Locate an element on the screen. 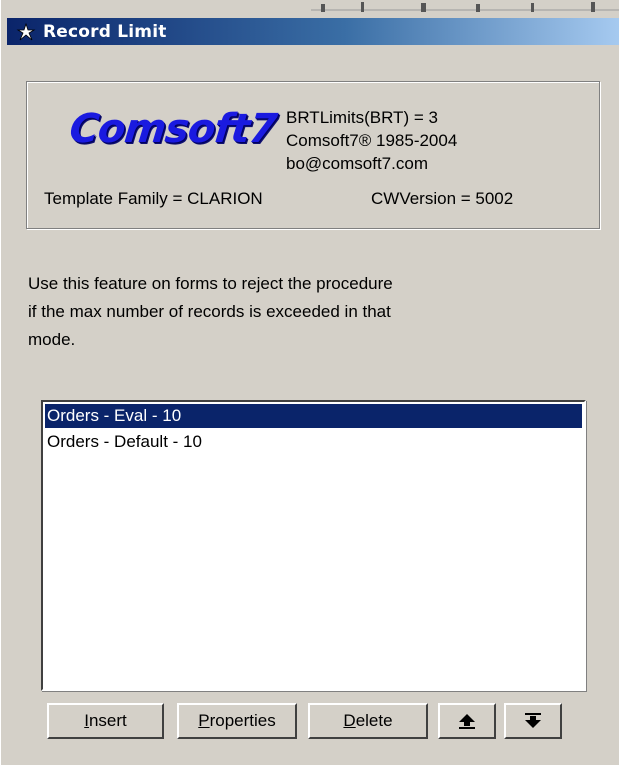  email-text: bo@comsoft7.com is located at coordinates (357, 163).